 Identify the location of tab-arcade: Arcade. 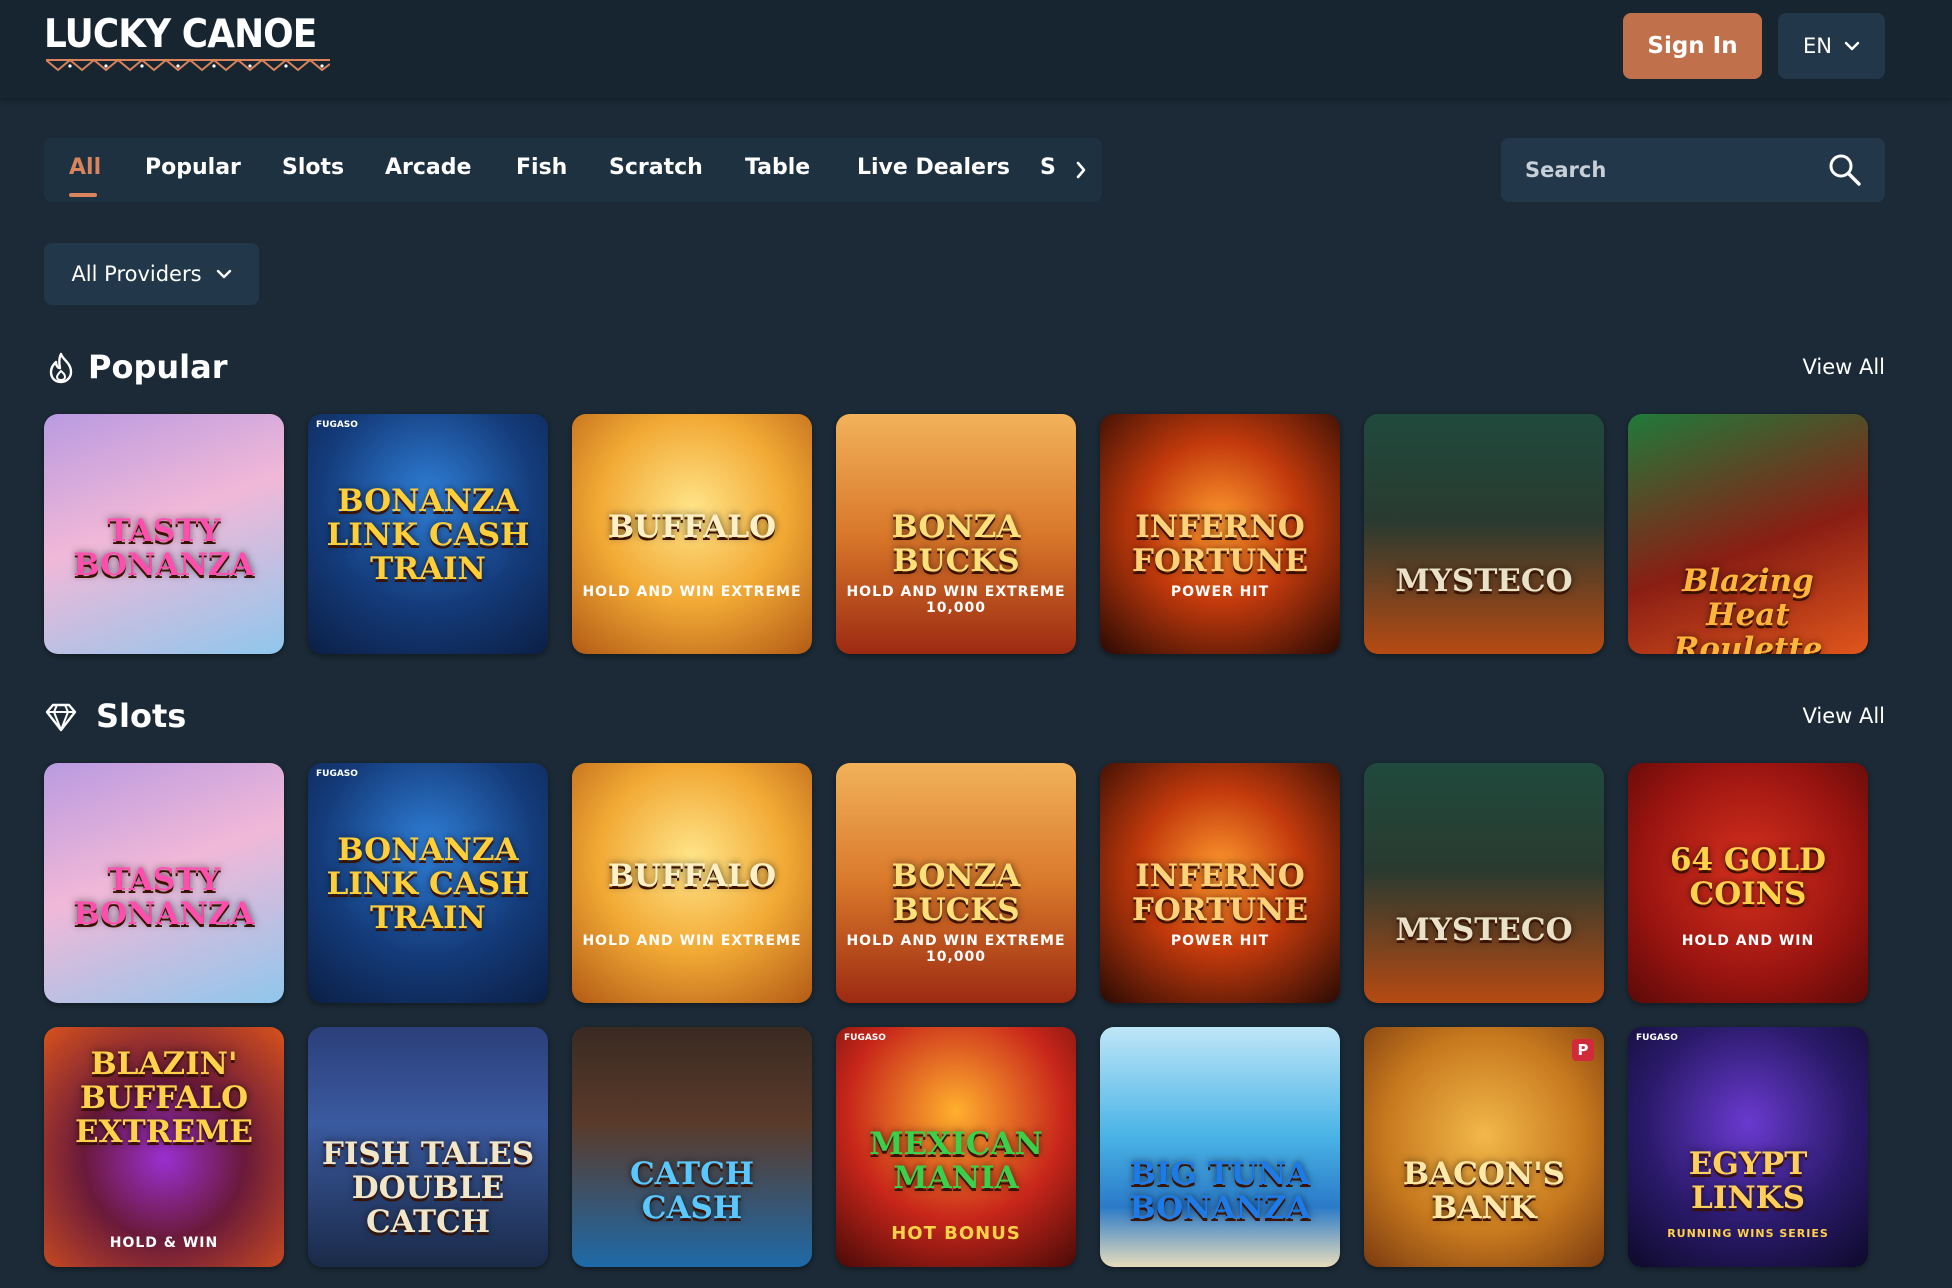
(428, 170).